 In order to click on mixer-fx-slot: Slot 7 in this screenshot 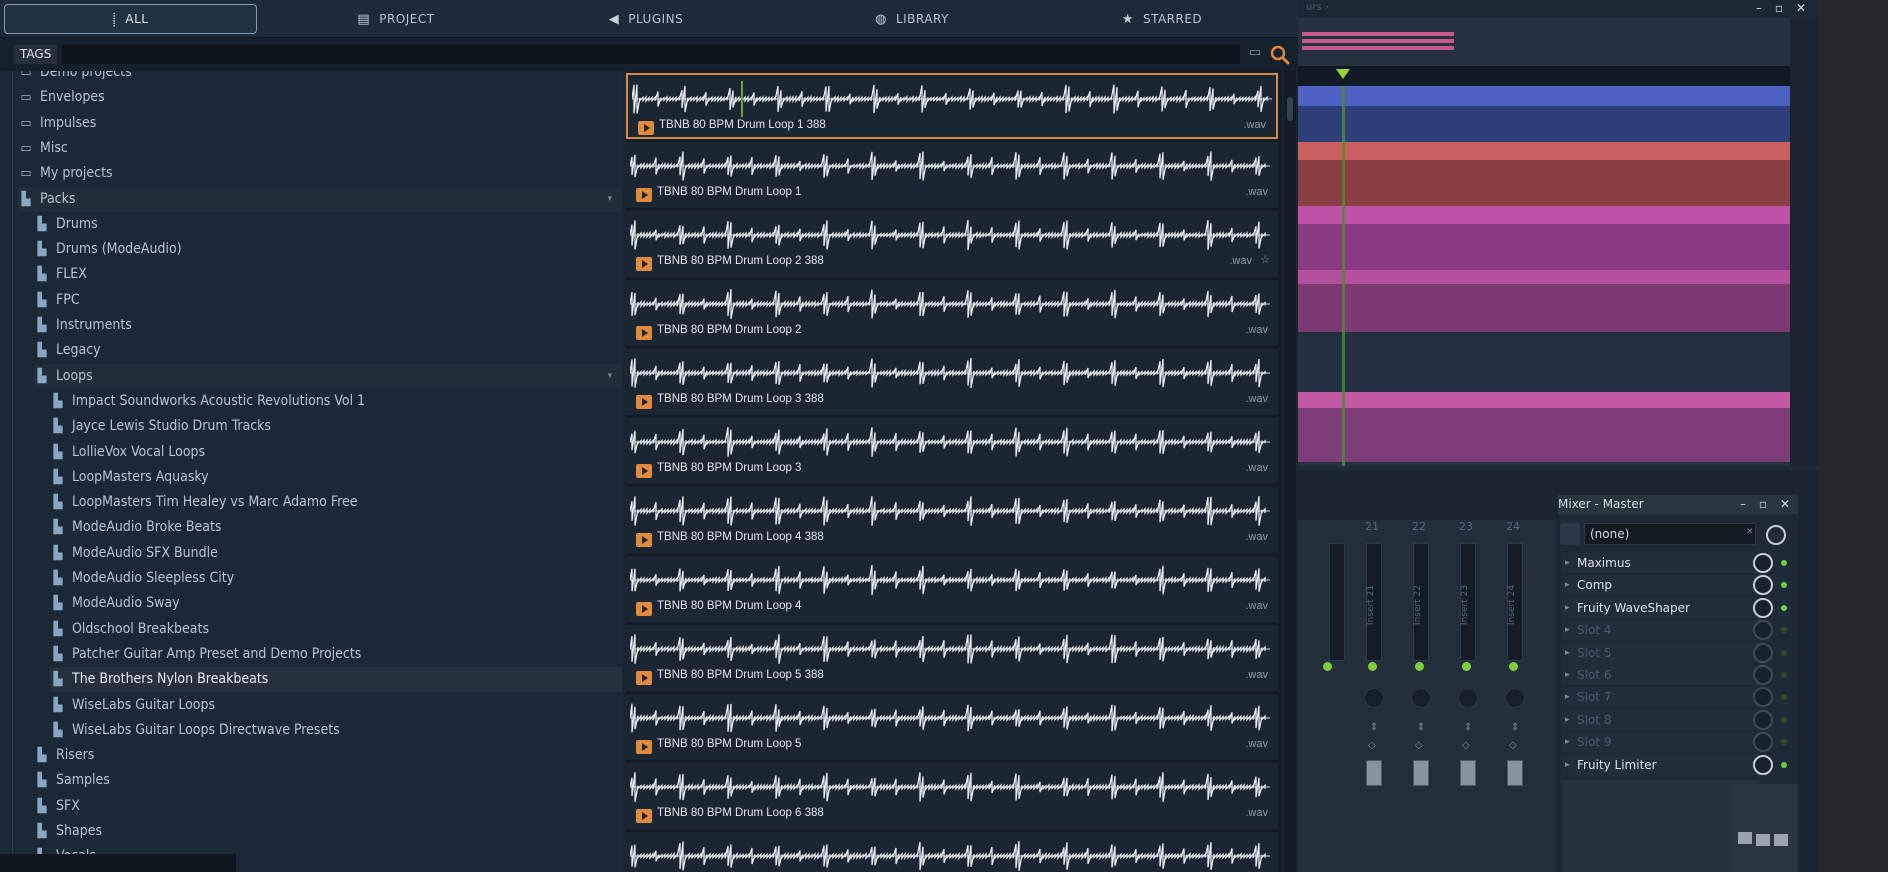, I will do `click(1661, 697)`.